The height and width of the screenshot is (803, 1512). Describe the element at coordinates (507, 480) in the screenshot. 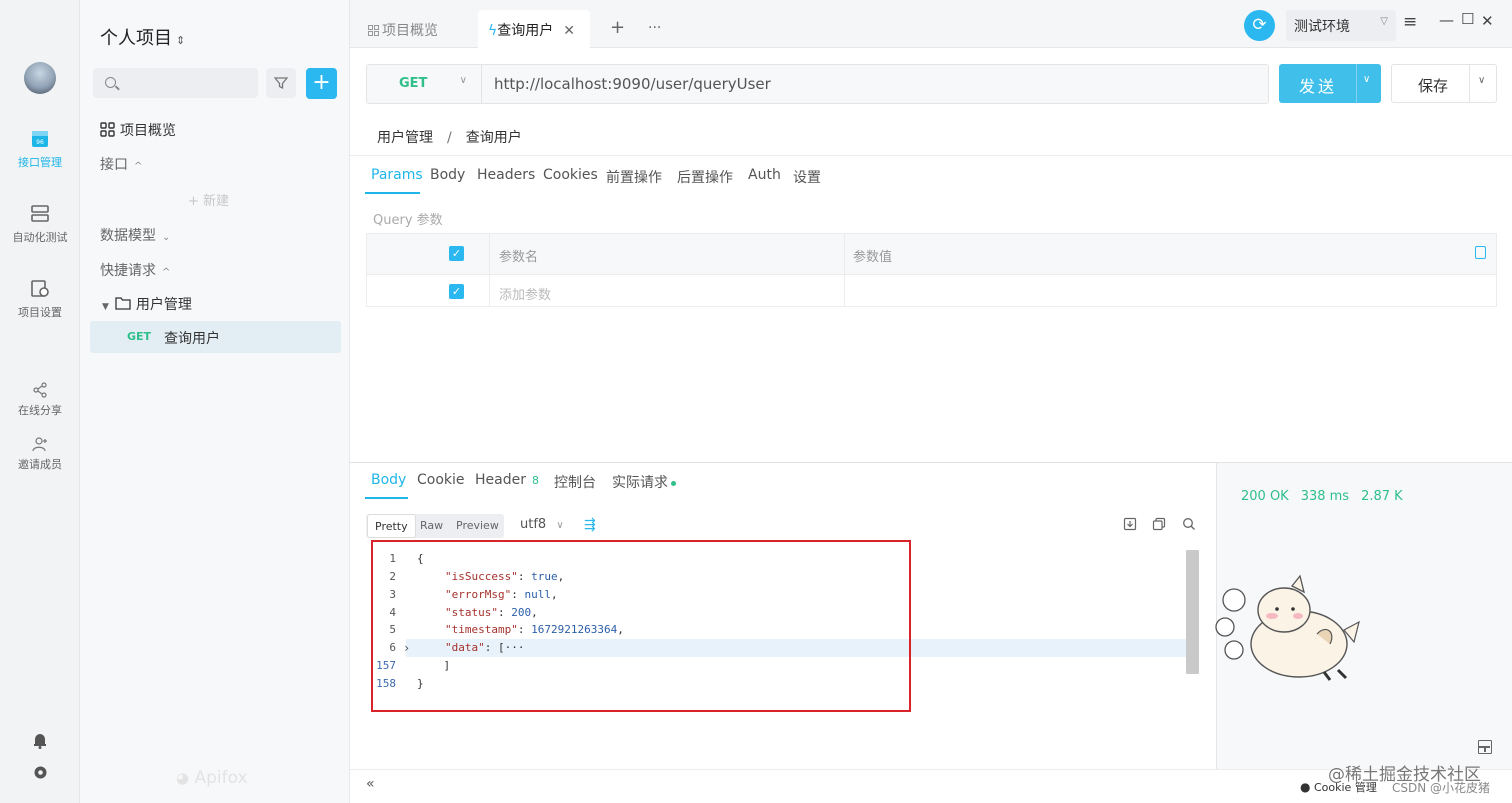

I see `resp-tab-header: Header 8` at that location.